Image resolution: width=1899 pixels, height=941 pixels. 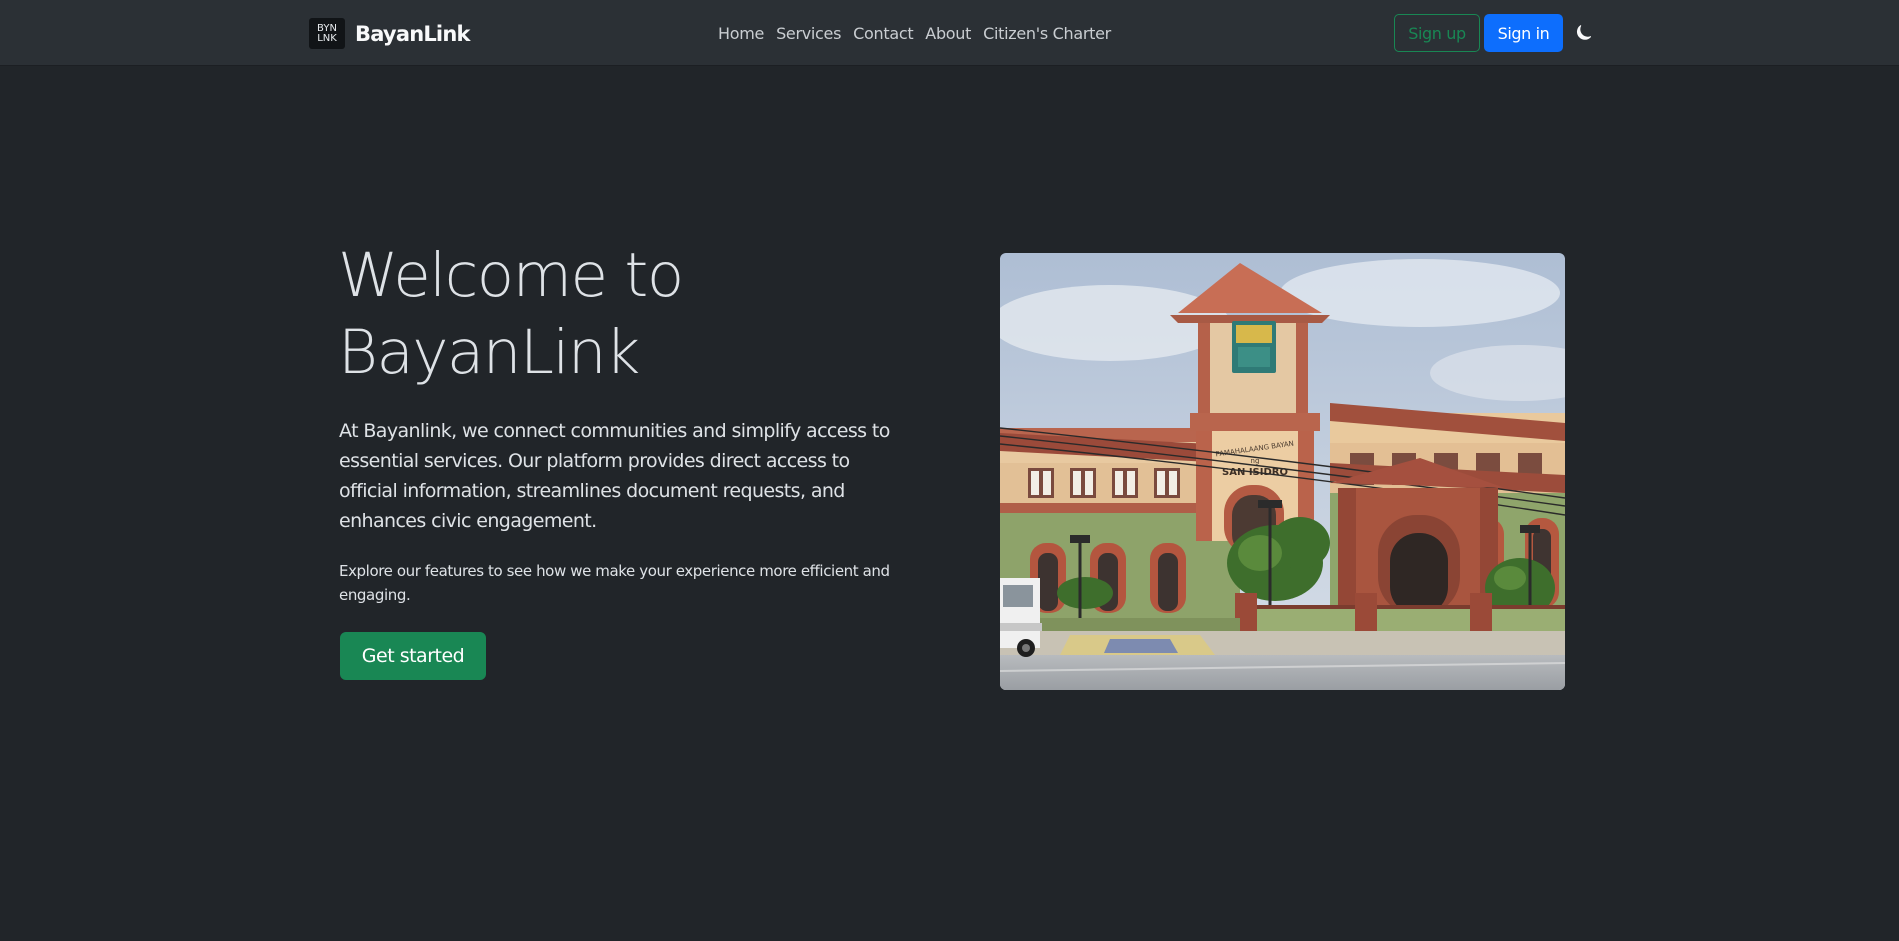 What do you see at coordinates (1523, 33) in the screenshot?
I see `sign-in-button: Sign in` at bounding box center [1523, 33].